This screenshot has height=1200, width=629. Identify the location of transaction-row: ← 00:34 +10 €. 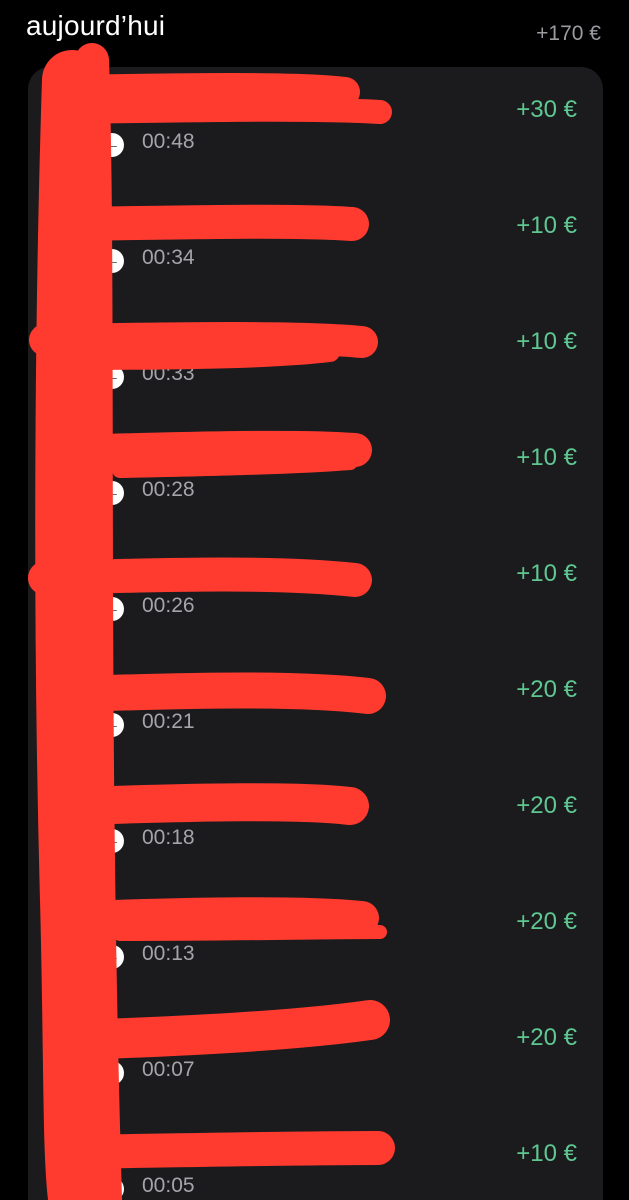
(315, 241).